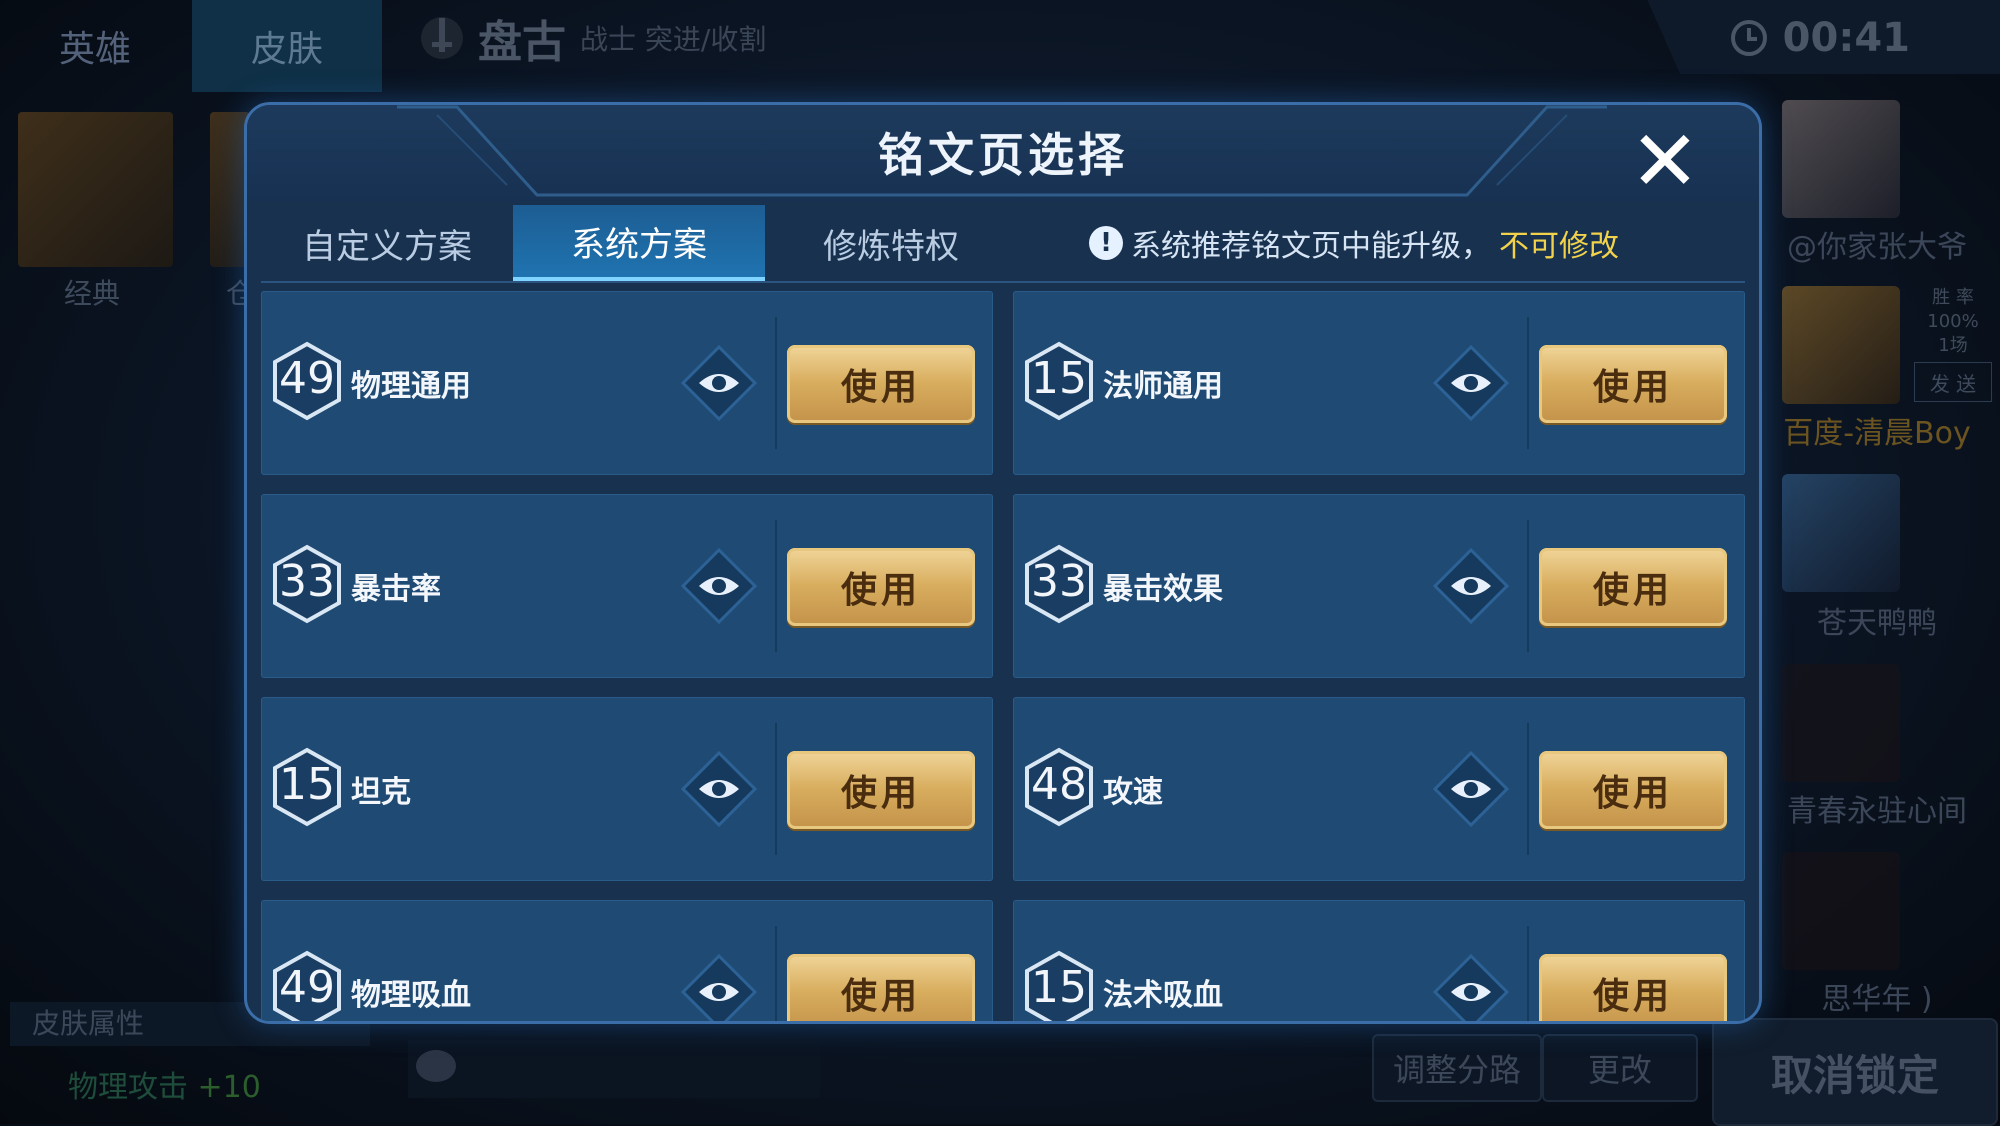  Describe the element at coordinates (627, 962) in the screenshot. I see `inscription-page-card: 49 物理吸血 使用` at that location.